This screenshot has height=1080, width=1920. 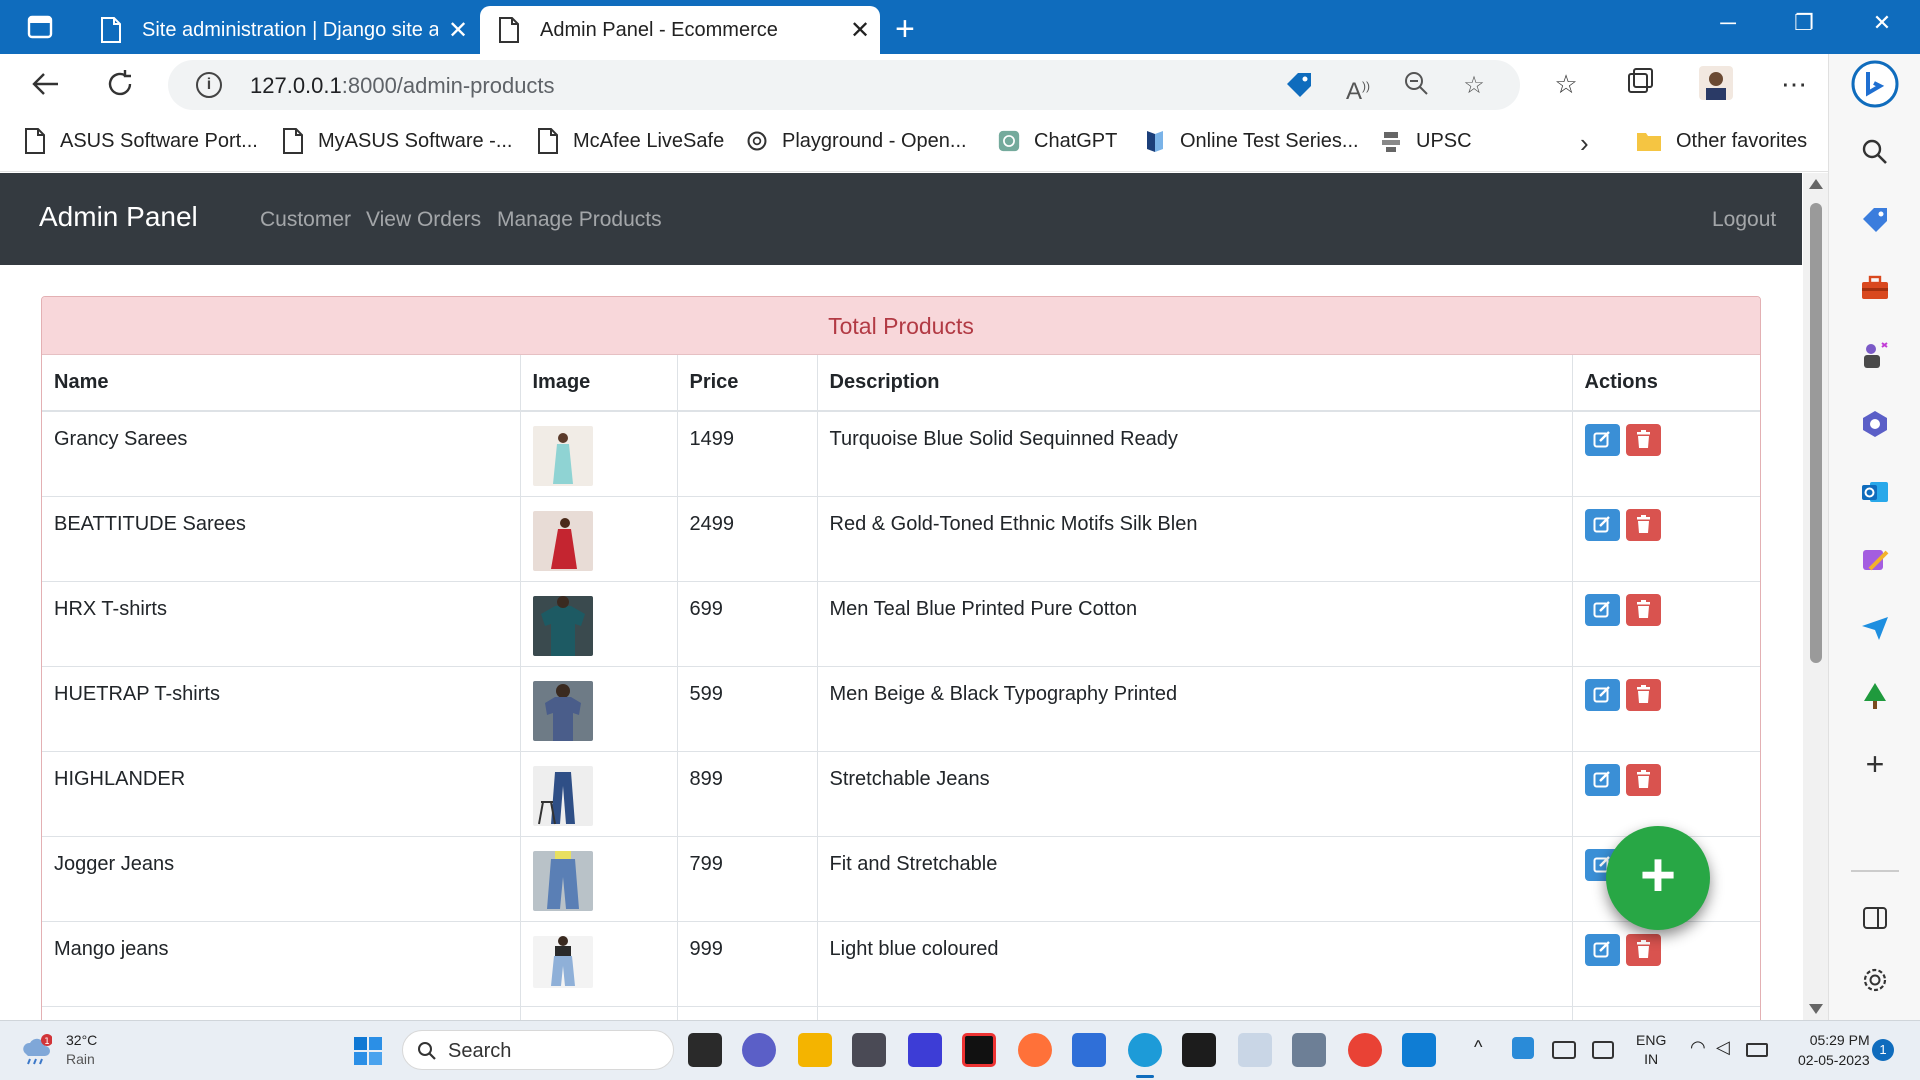 I want to click on add-favorite-icon: ☆, so click(x=1474, y=86).